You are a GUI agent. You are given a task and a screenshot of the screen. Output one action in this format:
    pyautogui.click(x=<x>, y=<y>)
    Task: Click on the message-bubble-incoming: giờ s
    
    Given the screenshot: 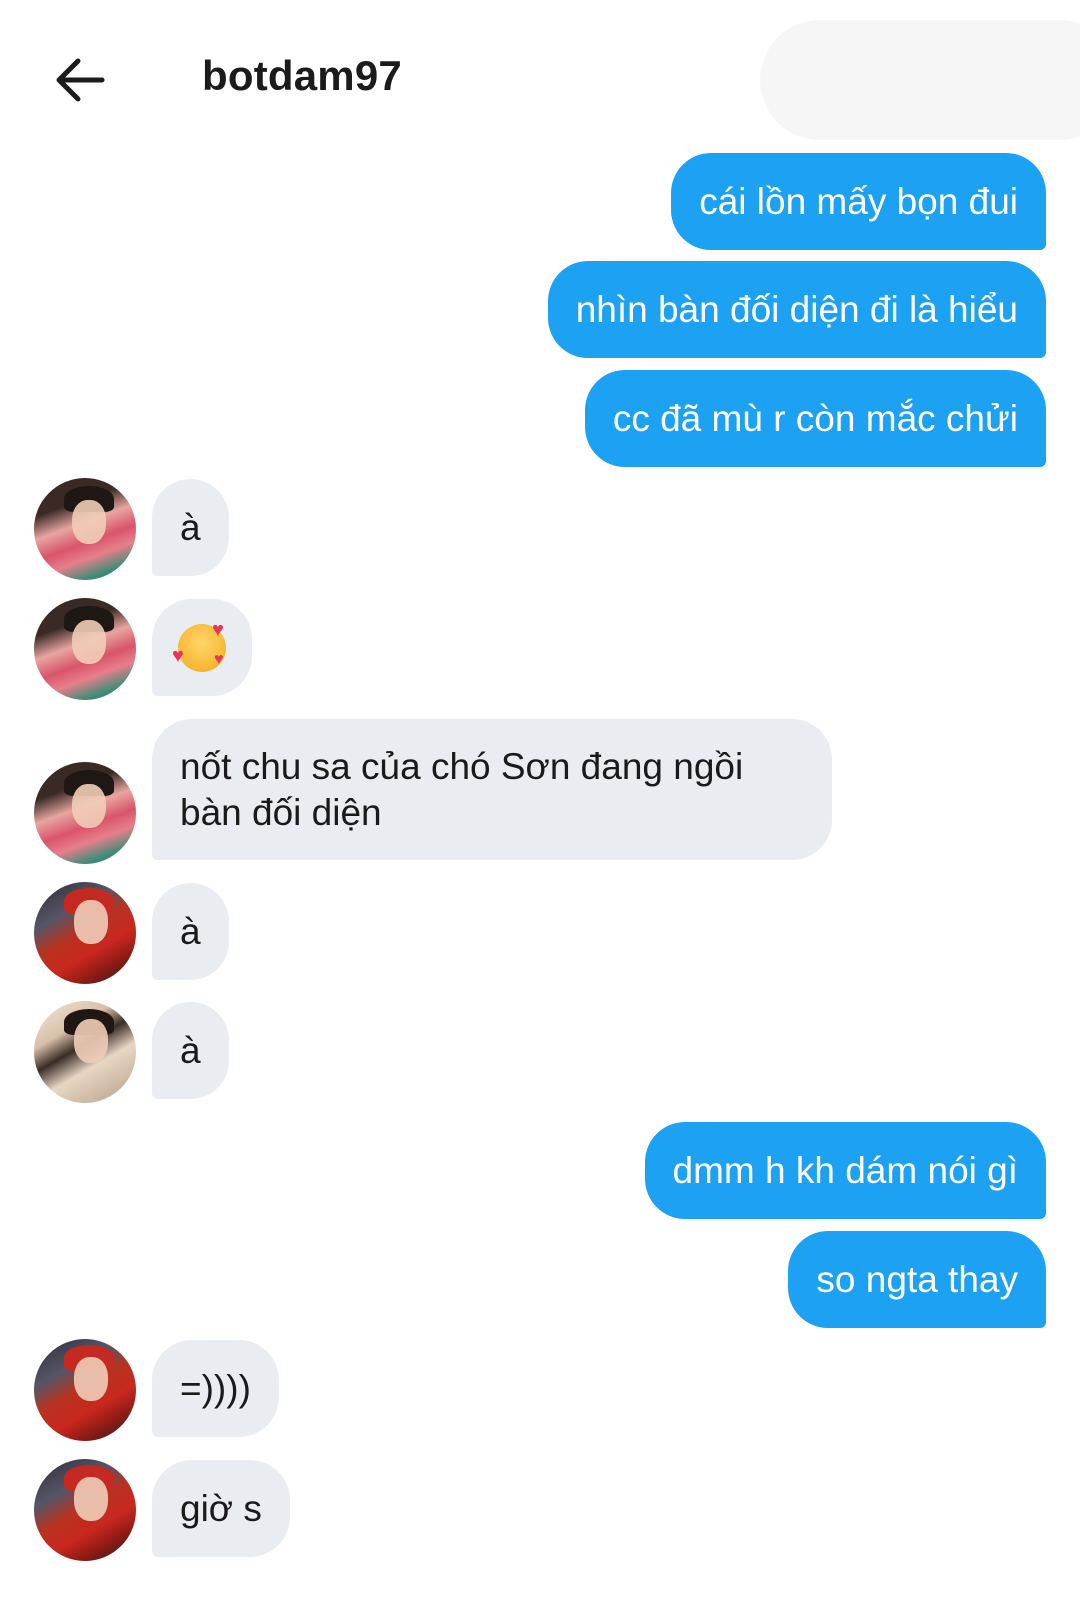 What is the action you would take?
    pyautogui.click(x=221, y=1508)
    